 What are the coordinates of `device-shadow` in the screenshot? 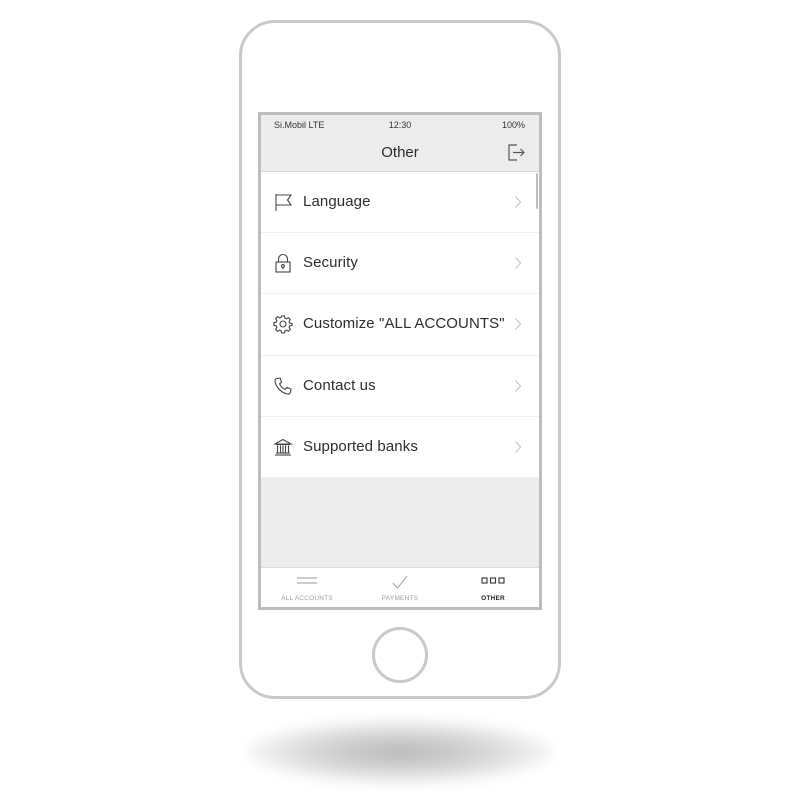 It's located at (400, 752).